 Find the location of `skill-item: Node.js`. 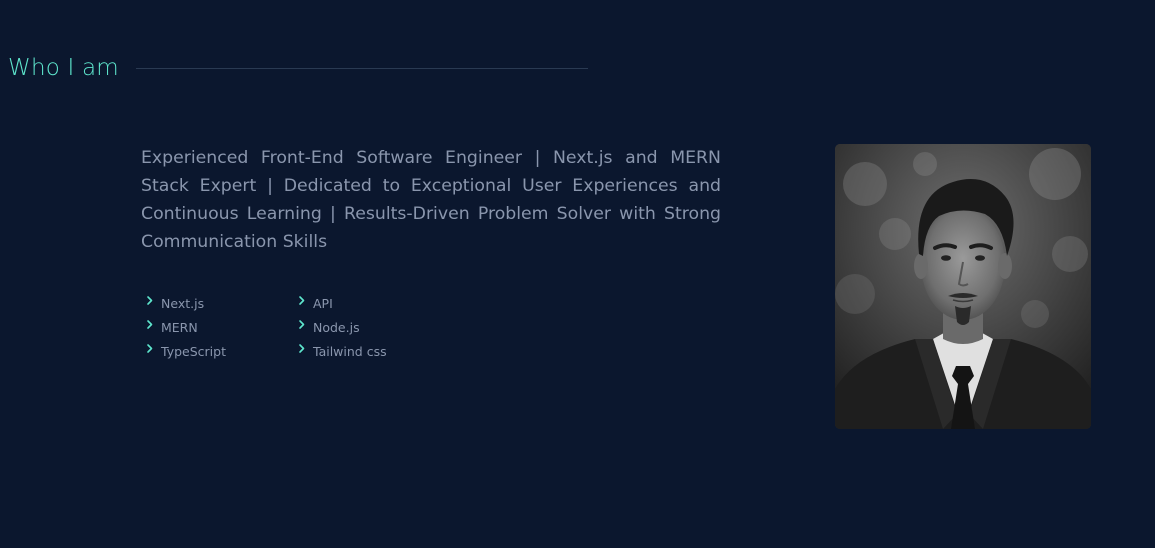

skill-item: Node.js is located at coordinates (373, 327).